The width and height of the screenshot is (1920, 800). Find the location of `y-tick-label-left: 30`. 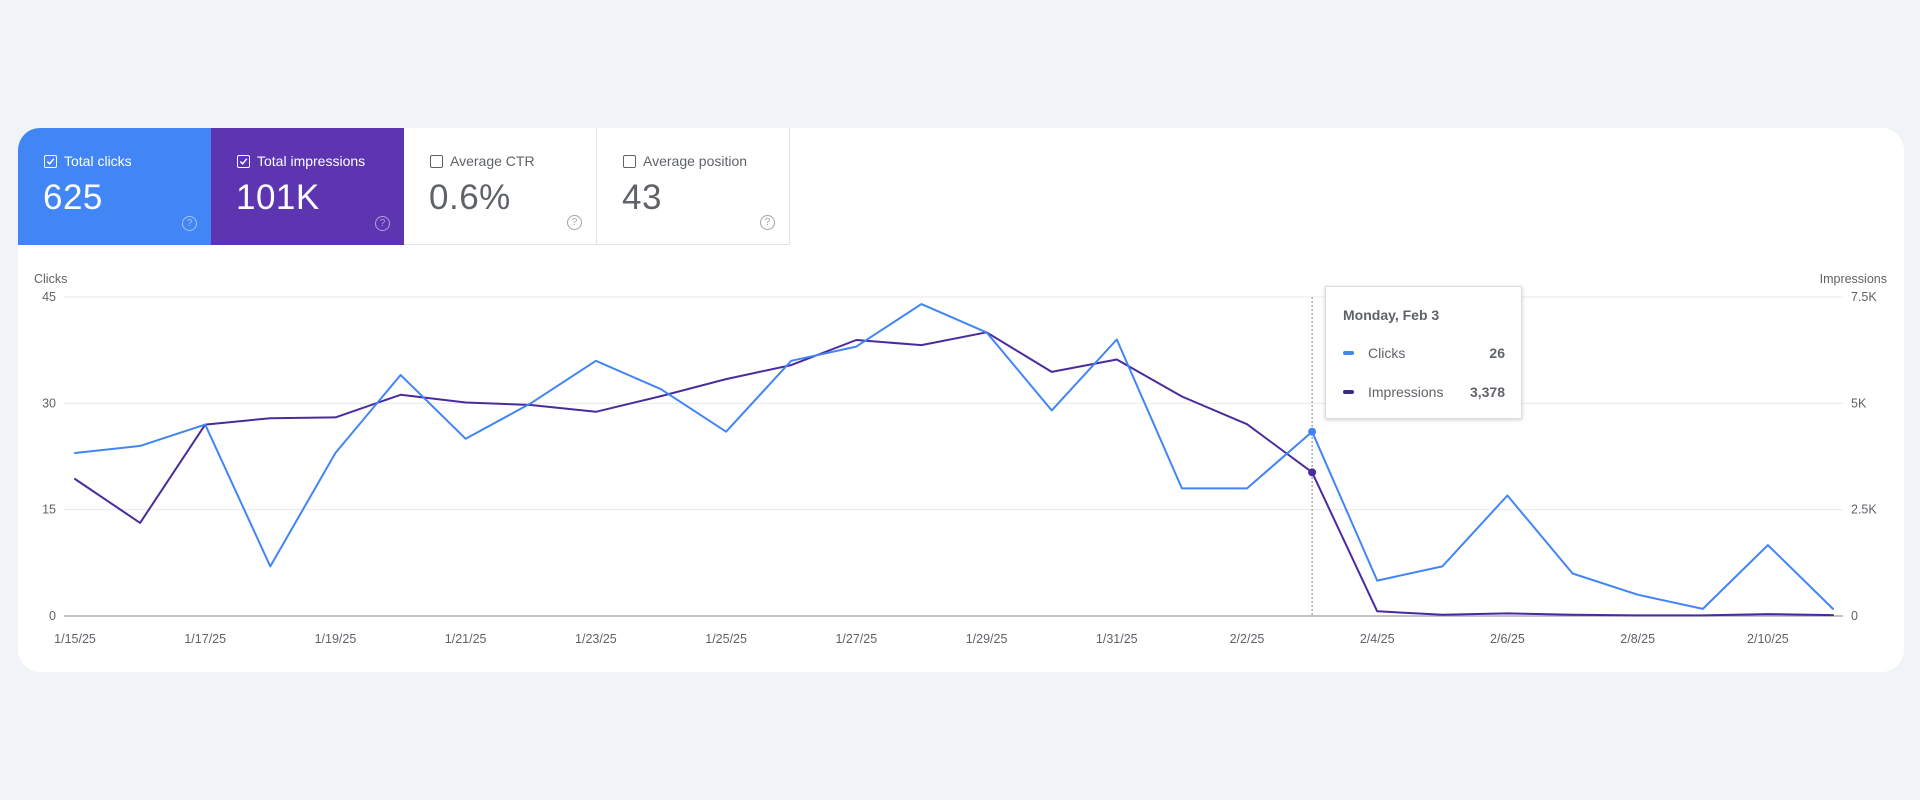

y-tick-label-left: 30 is located at coordinates (49, 403).